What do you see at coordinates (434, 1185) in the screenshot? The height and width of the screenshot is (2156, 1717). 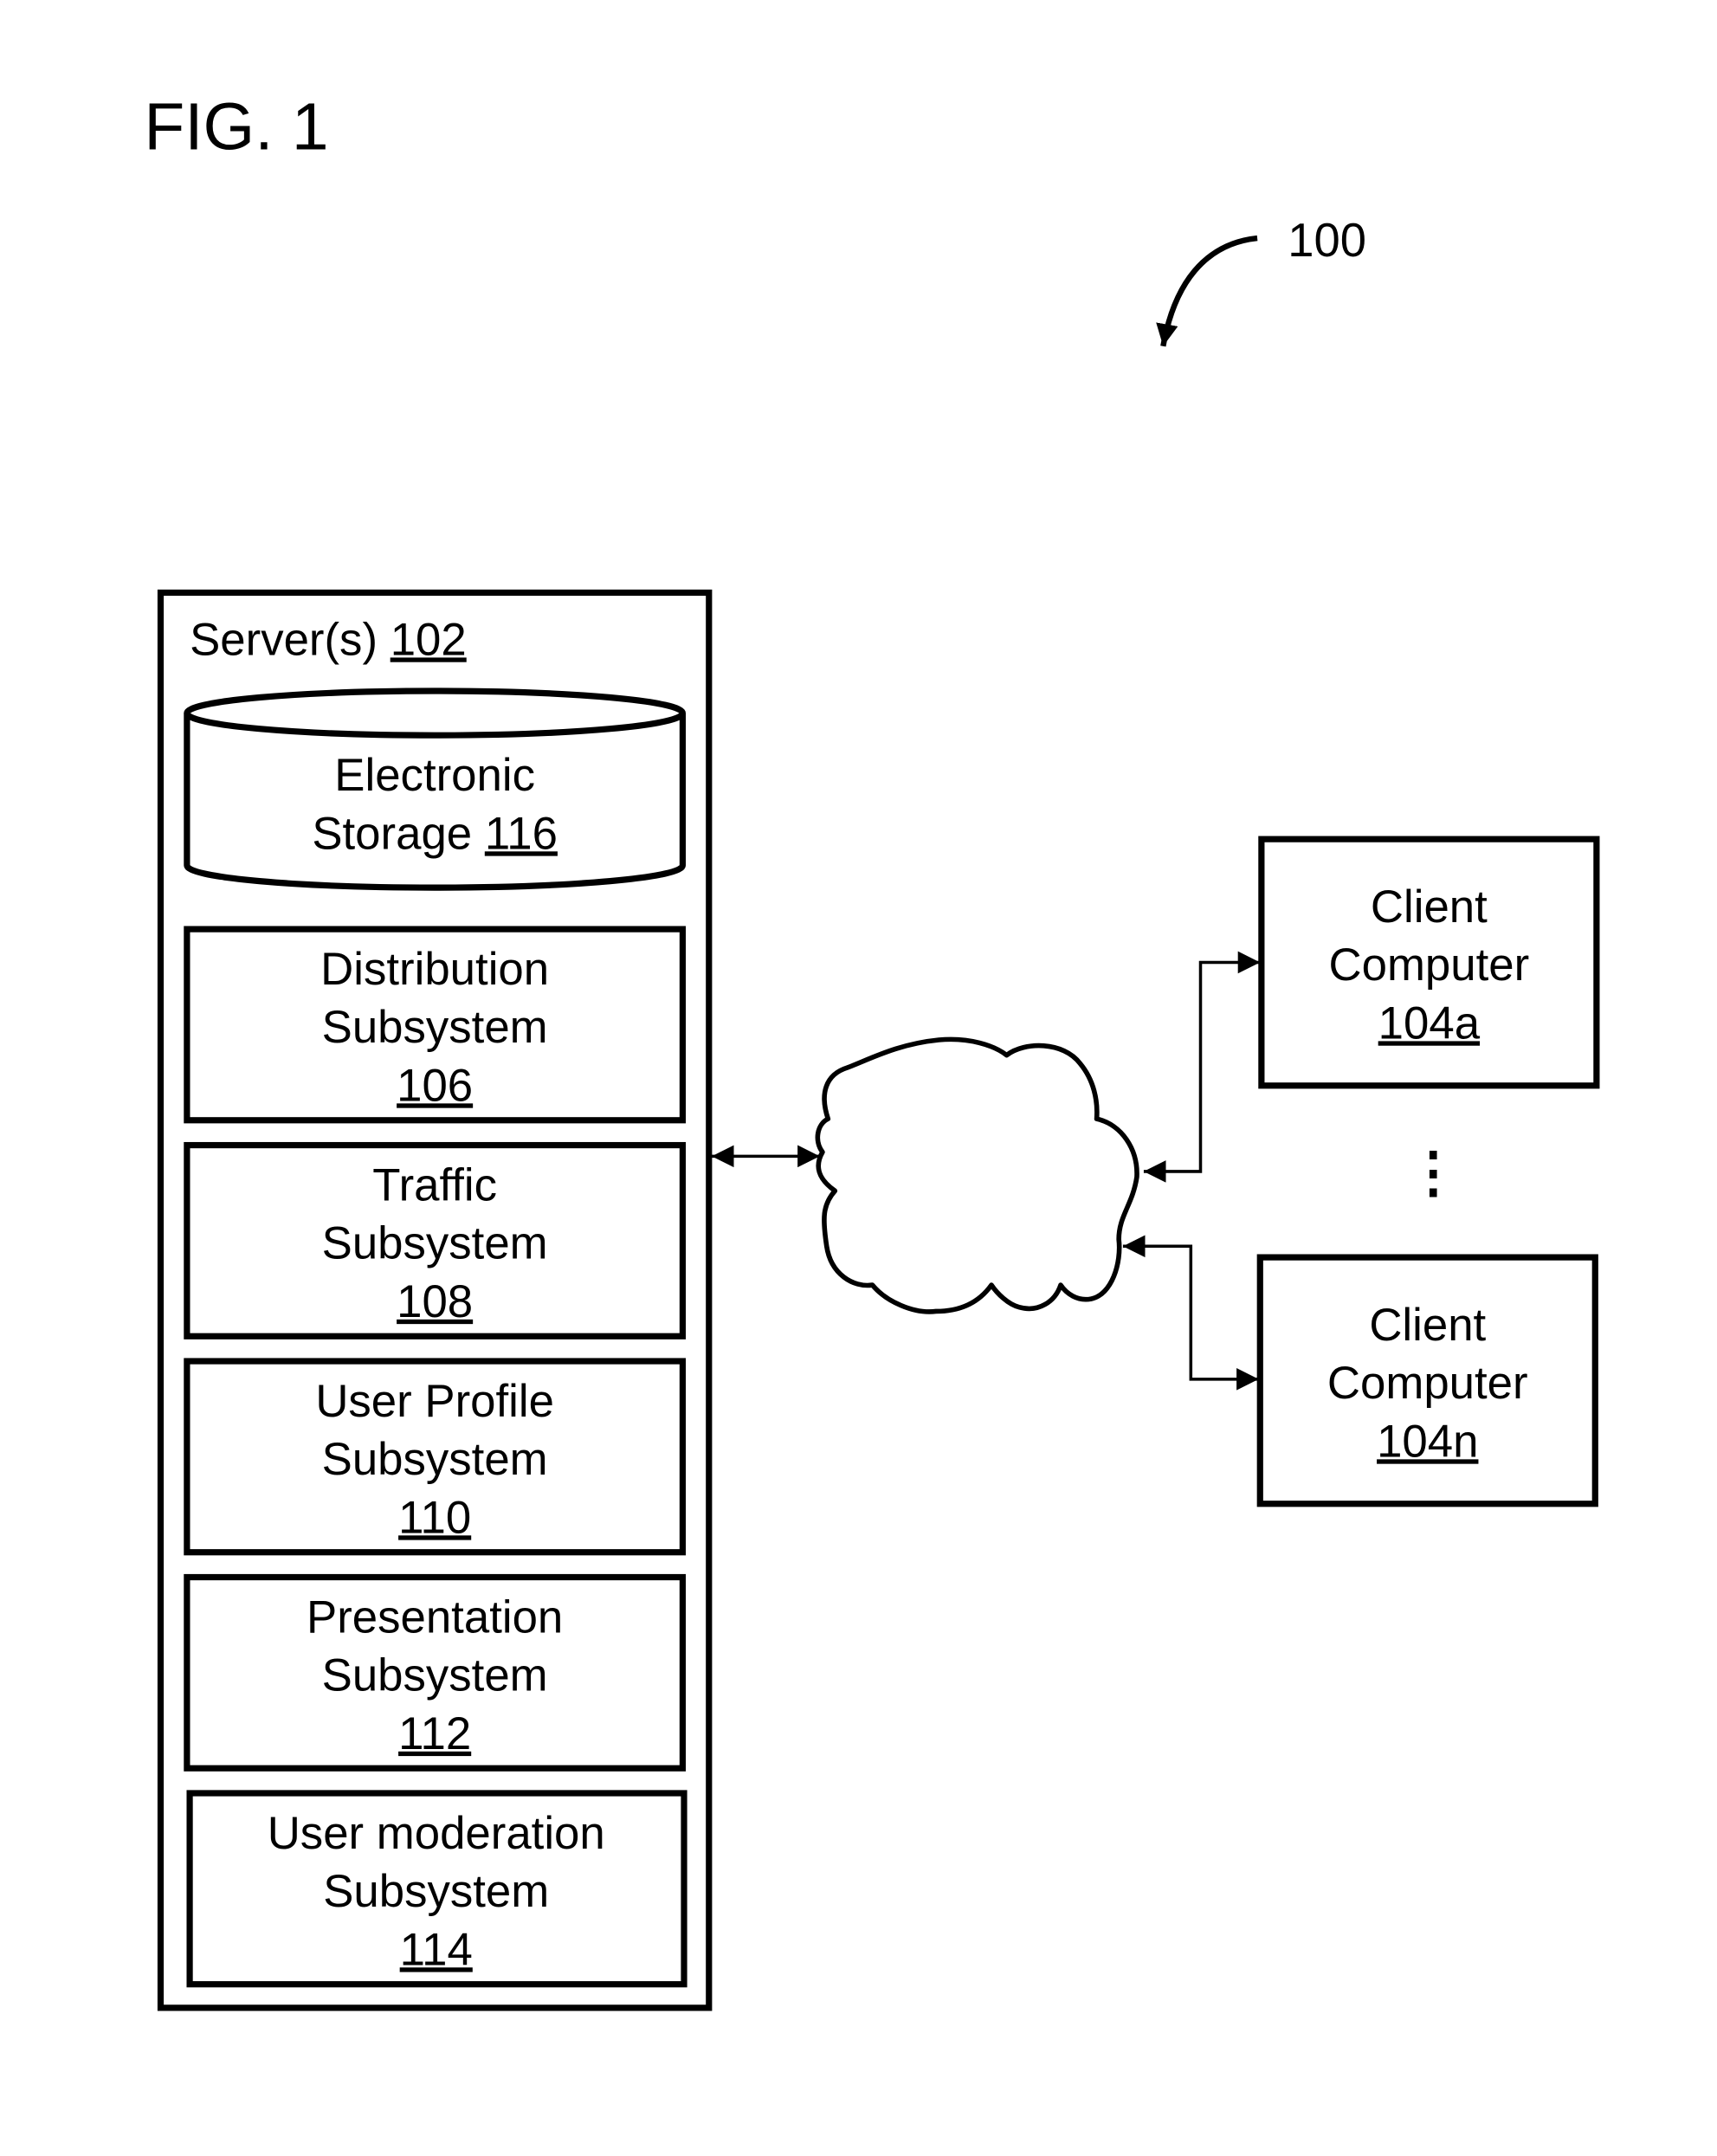 I see `subsystem-line1: Traffic` at bounding box center [434, 1185].